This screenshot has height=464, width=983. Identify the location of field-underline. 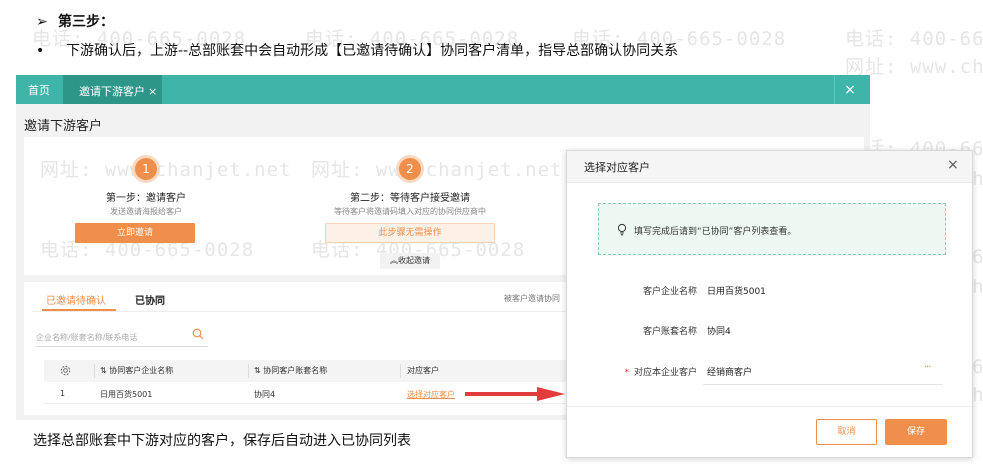
(823, 384).